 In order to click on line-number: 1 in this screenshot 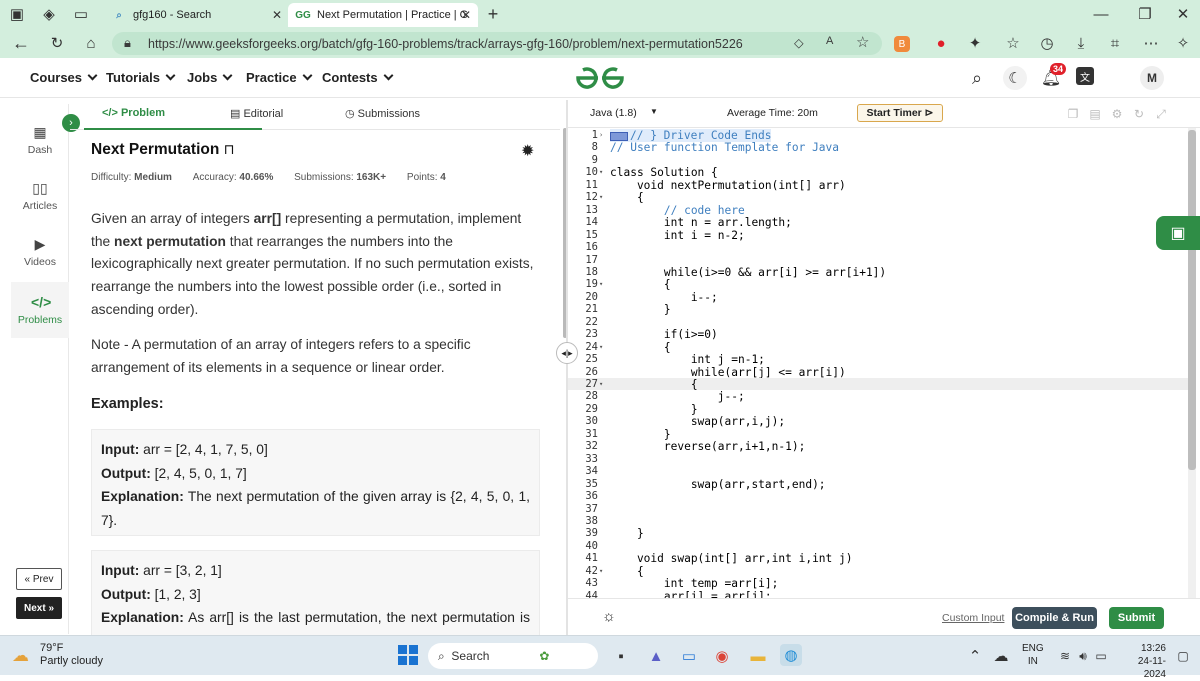, I will do `click(594, 135)`.